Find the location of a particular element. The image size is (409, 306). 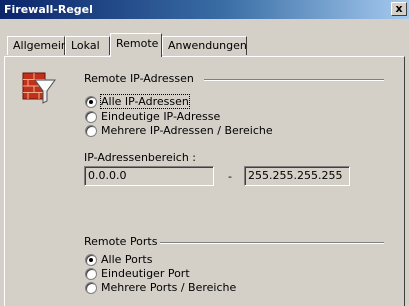

ip-range-label: IP-Adressenbereich : is located at coordinates (140, 157).